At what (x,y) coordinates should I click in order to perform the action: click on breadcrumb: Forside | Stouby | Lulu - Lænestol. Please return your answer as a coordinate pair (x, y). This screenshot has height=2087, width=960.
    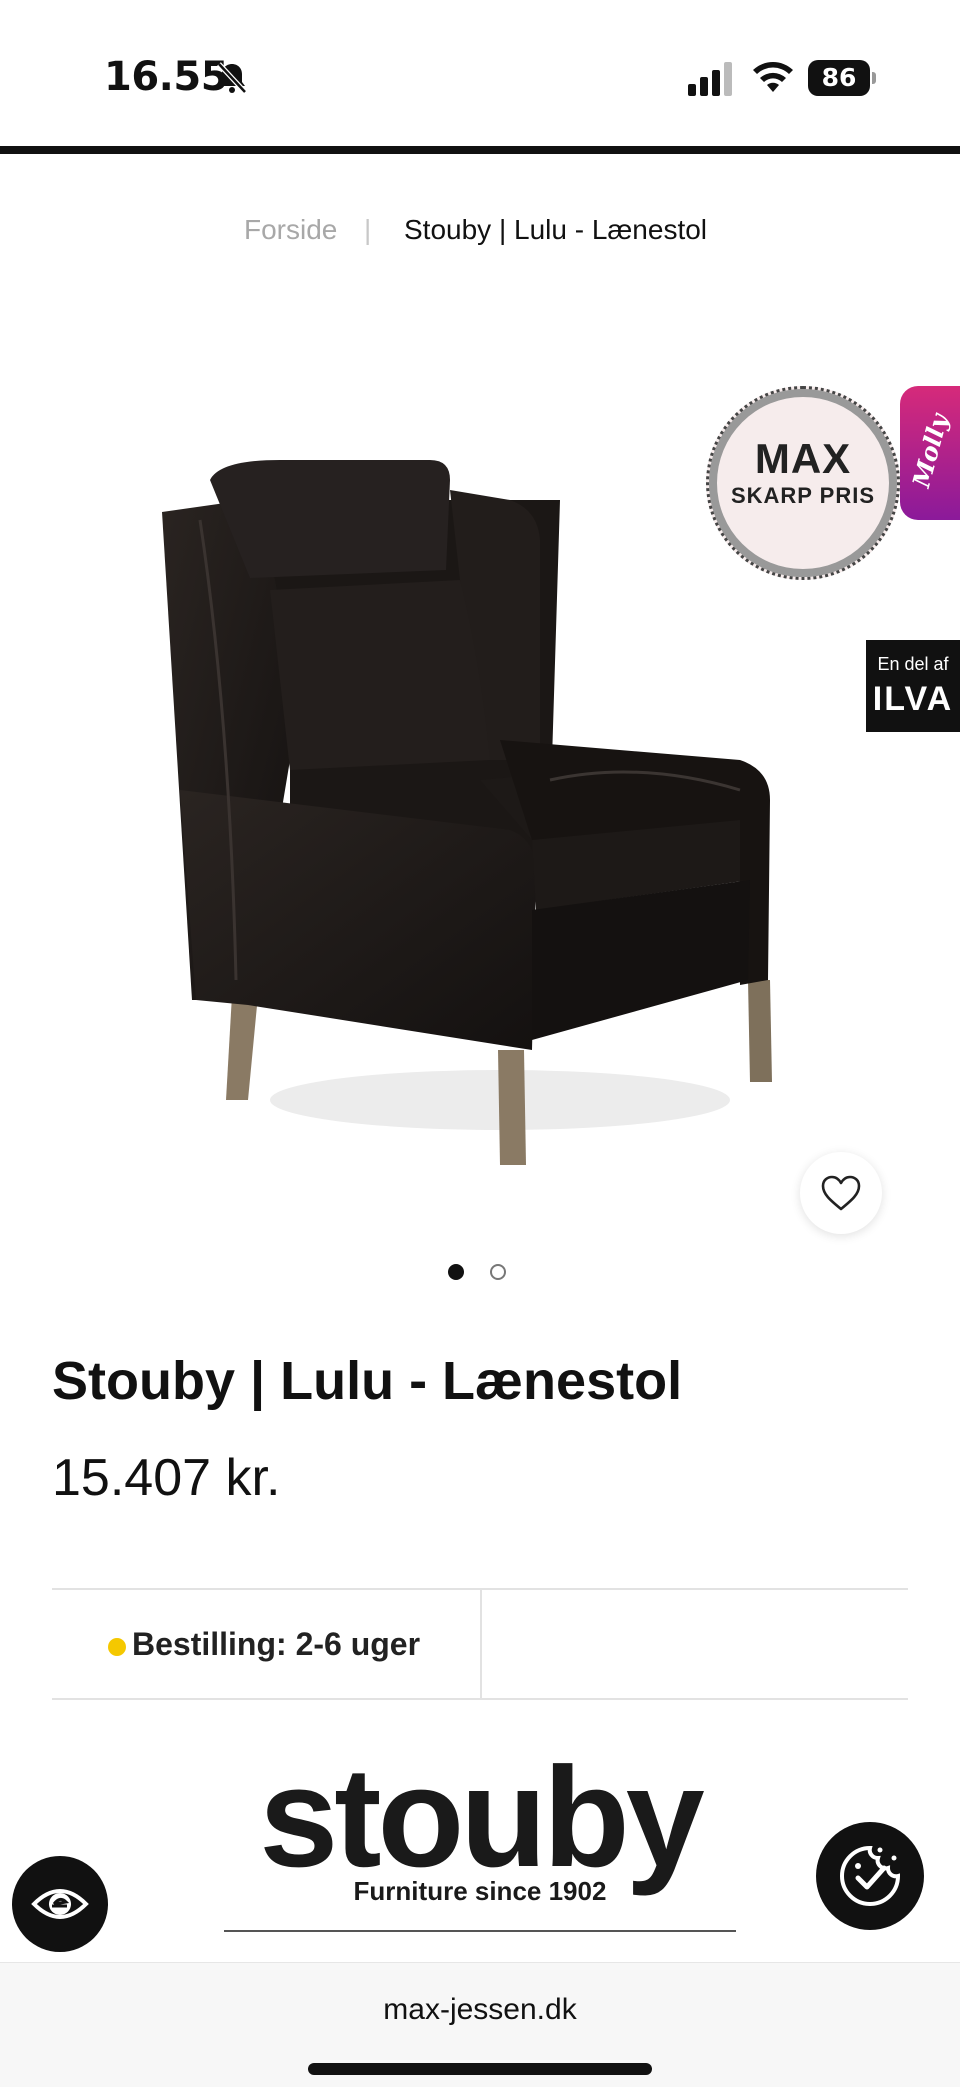
    Looking at the image, I should click on (480, 234).